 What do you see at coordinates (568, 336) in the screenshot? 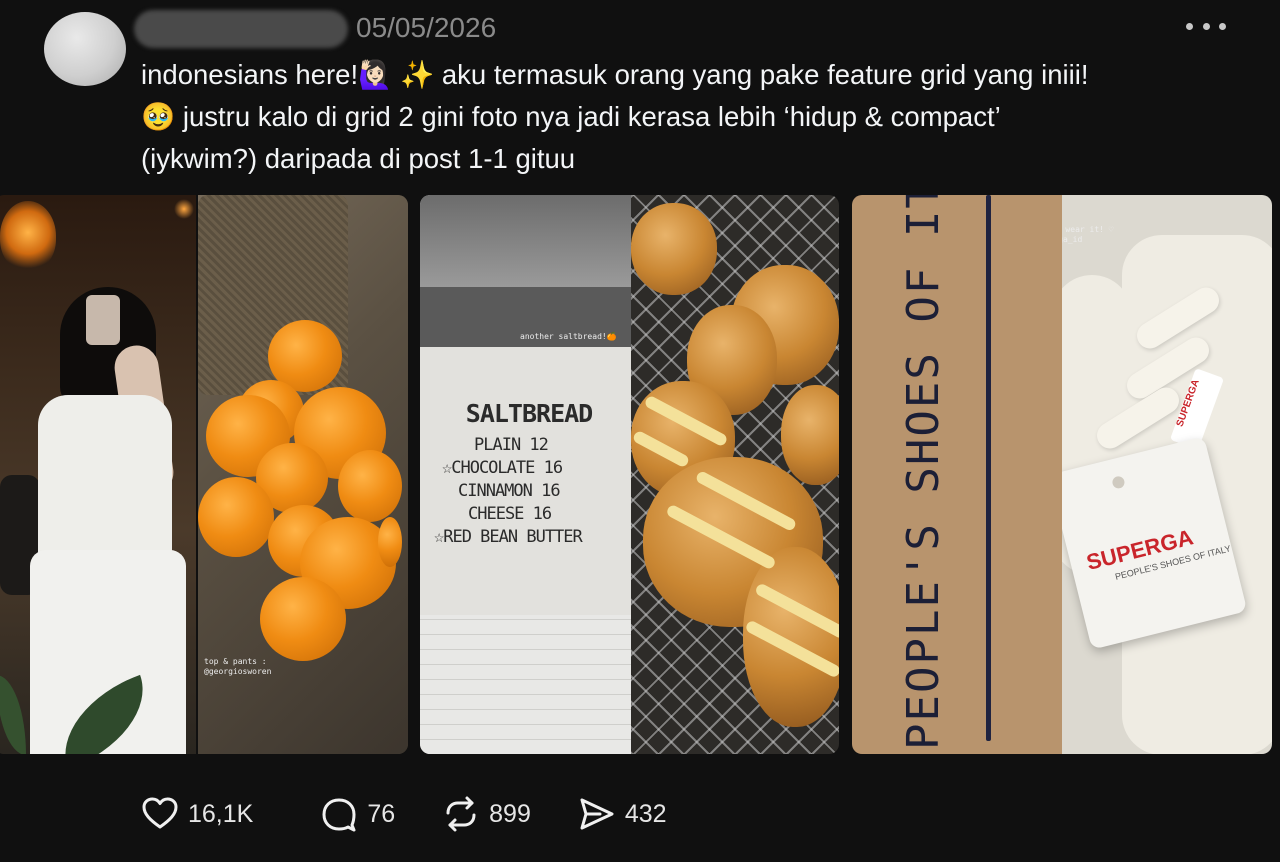
I see `story-caption: another saltbread!🍊` at bounding box center [568, 336].